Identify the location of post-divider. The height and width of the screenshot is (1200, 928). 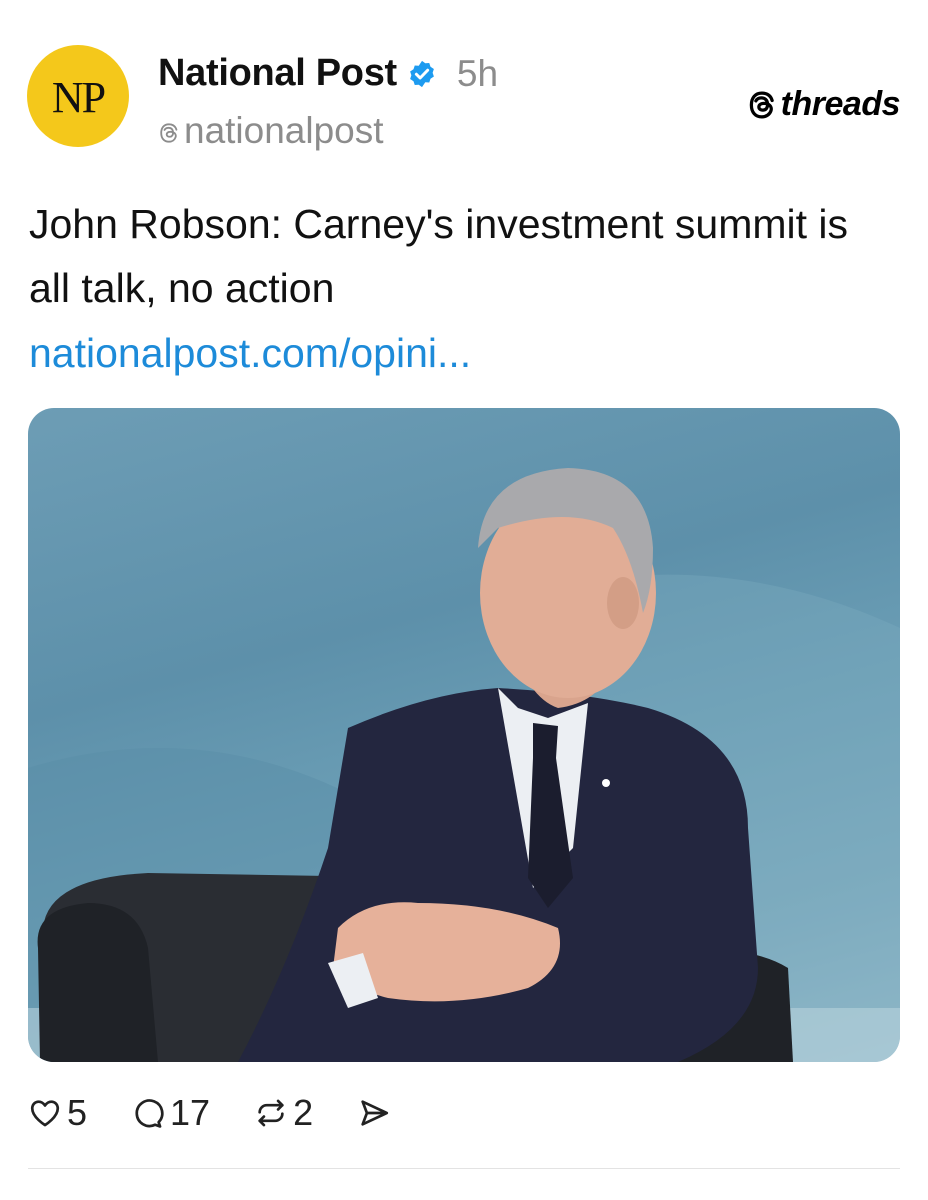
(464, 1168).